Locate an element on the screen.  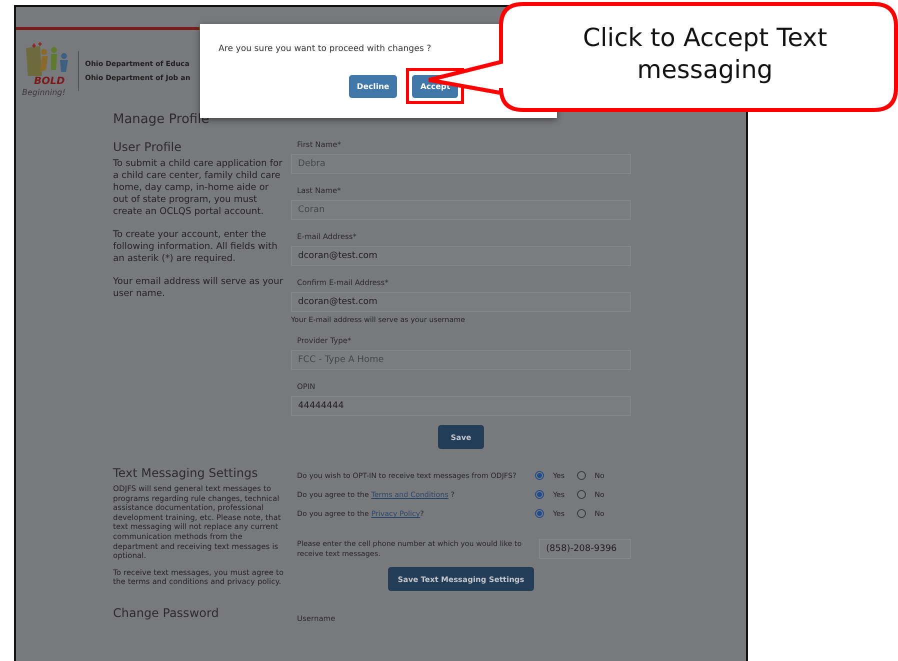
logo-tagline: Beginning! is located at coordinates (44, 92).